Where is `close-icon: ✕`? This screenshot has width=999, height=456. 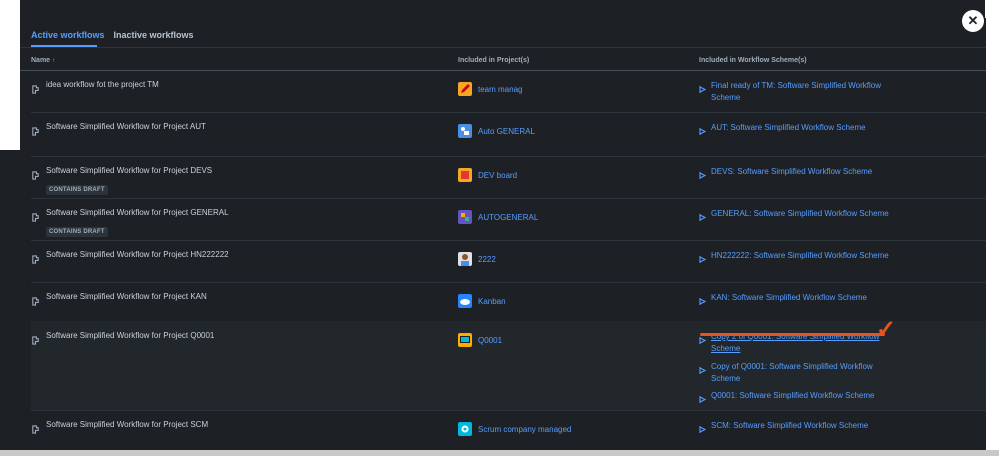 close-icon: ✕ is located at coordinates (973, 20).